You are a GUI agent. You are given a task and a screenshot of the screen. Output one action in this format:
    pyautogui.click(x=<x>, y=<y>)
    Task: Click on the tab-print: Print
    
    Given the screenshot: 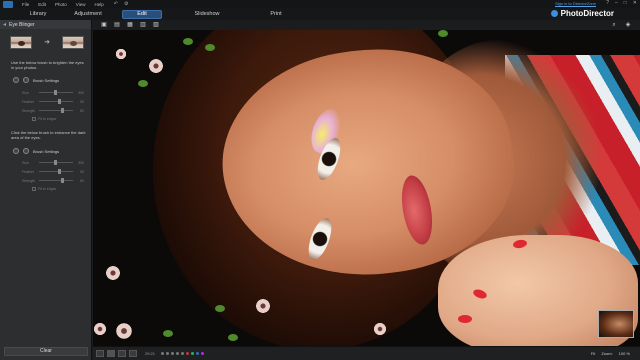 What is the action you would take?
    pyautogui.click(x=276, y=14)
    